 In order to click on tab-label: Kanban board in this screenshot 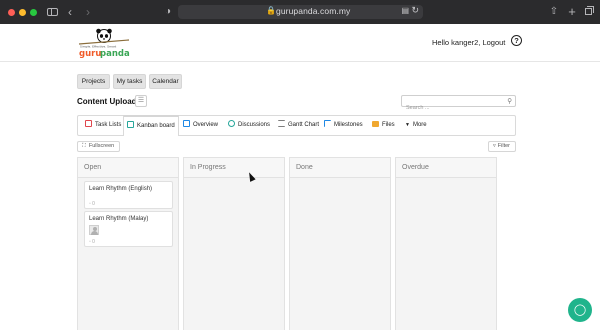, I will do `click(156, 126)`.